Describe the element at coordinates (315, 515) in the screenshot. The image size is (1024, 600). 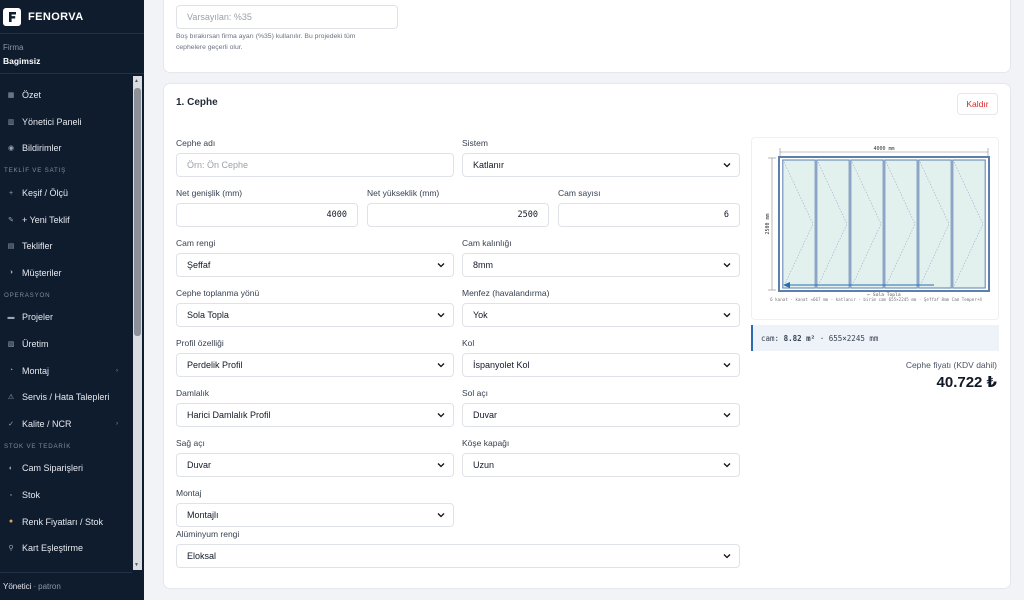
I see `mounting-select: Montajlı` at that location.